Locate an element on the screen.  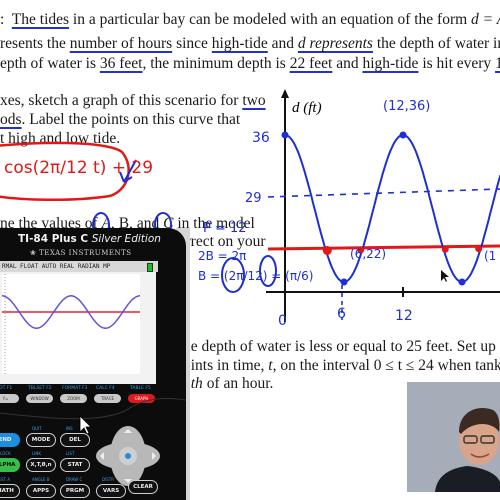
x-label-6: 6 is located at coordinates (341, 314).